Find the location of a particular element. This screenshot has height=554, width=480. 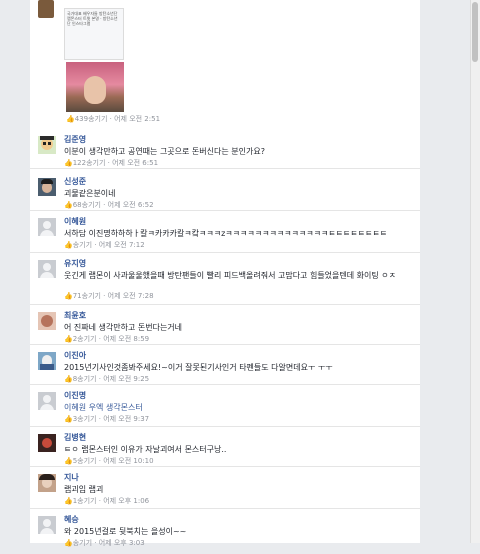

scrollbar-track is located at coordinates (475, 271).